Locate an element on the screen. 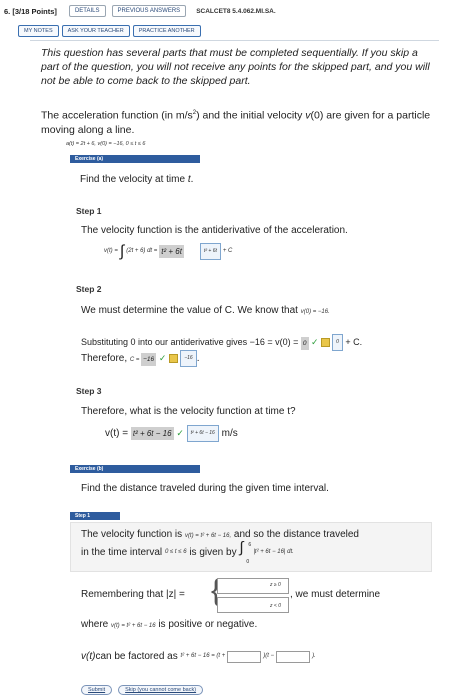  text: in the time interval is located at coordinates (122, 552).